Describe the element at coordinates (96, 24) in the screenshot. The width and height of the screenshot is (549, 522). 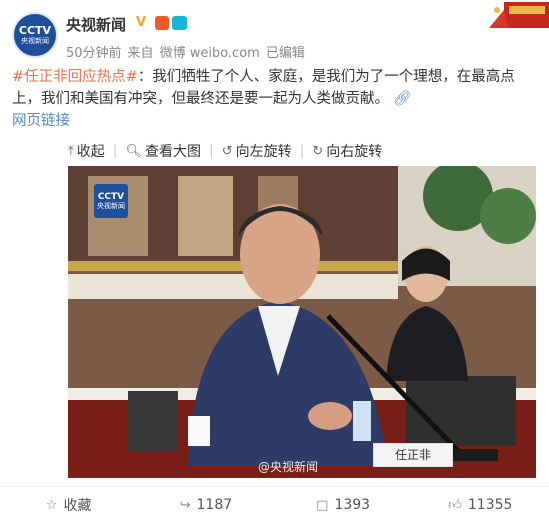
I see `account-name: 央视新闻` at that location.